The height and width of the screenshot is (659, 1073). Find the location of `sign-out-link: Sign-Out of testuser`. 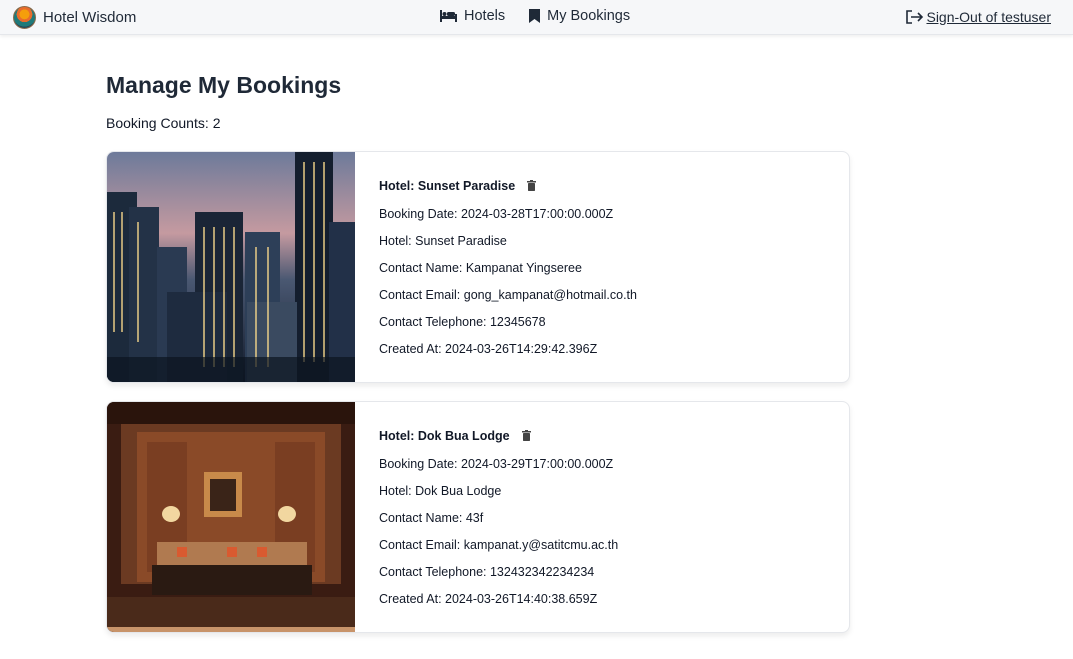

sign-out-link: Sign-Out of testuser is located at coordinates (978, 17).